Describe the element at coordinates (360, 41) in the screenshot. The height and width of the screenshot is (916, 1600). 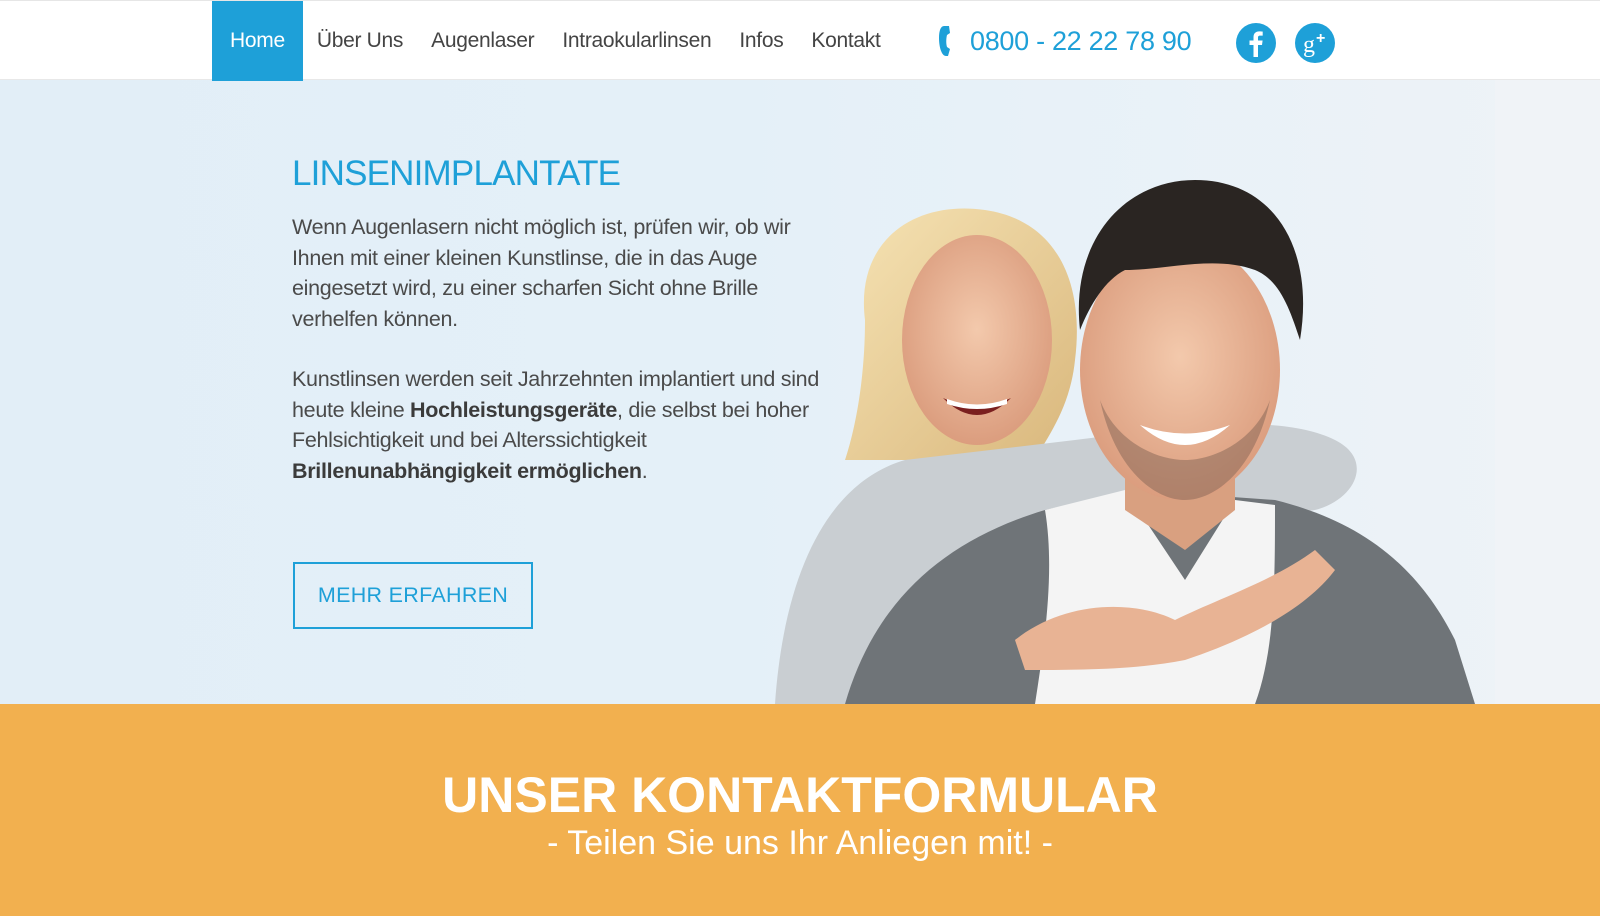
I see `nav-item-ueber-uns: Über Uns` at that location.